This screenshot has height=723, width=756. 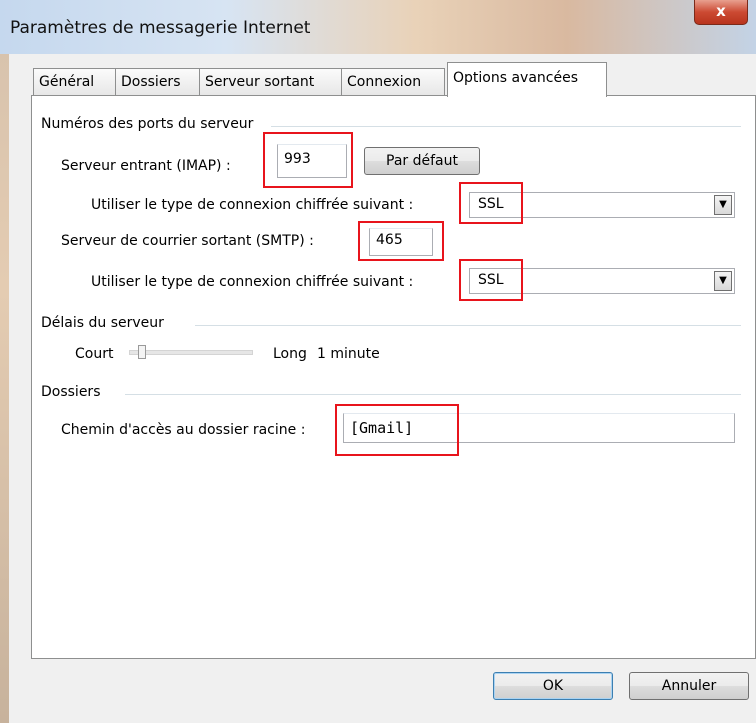 I want to click on timeout-slider, so click(x=191, y=353).